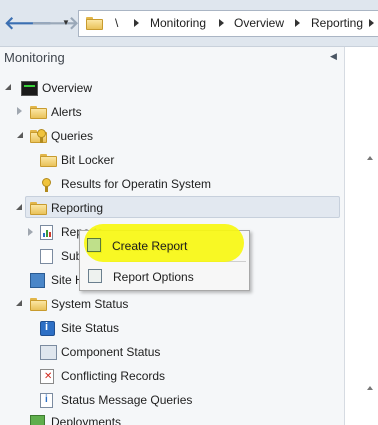 This screenshot has width=378, height=425. I want to click on tree-item-label: Site Status, so click(90, 328).